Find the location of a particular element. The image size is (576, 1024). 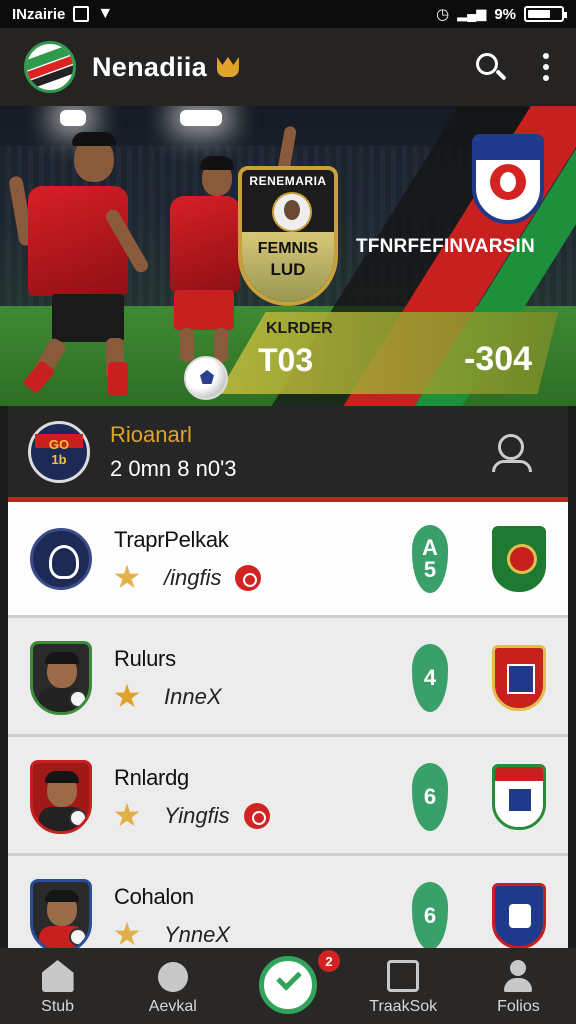

alarm-icon: ◷ is located at coordinates (443, 14).